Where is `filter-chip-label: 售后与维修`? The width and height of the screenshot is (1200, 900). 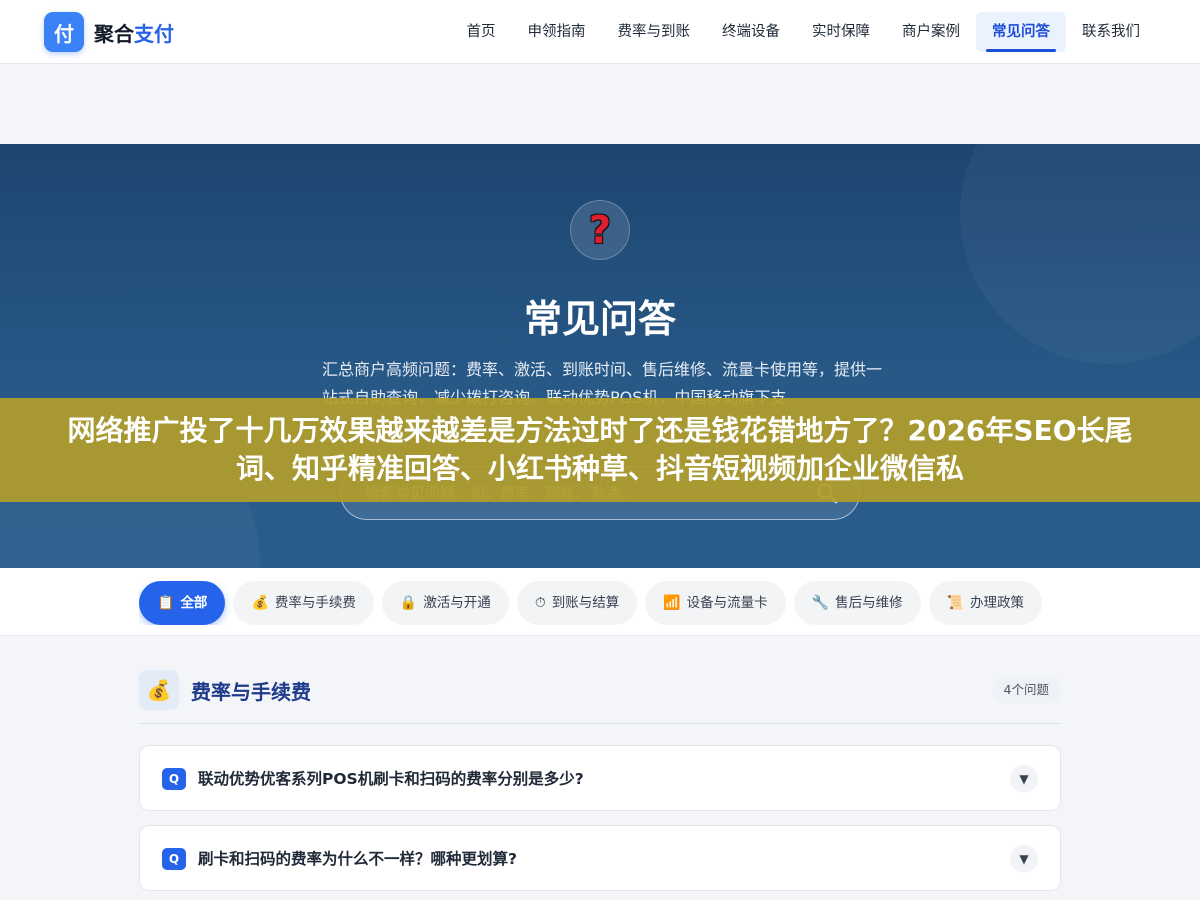 filter-chip-label: 售后与维修 is located at coordinates (869, 603).